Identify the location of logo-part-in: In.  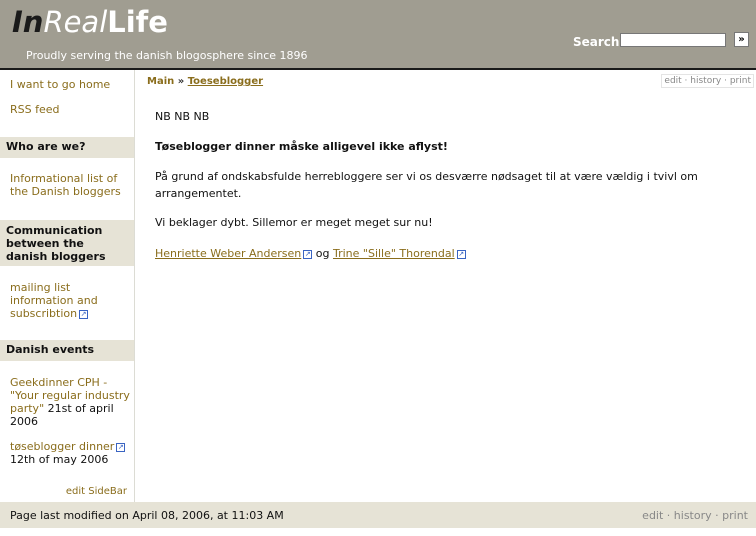
(28, 22).